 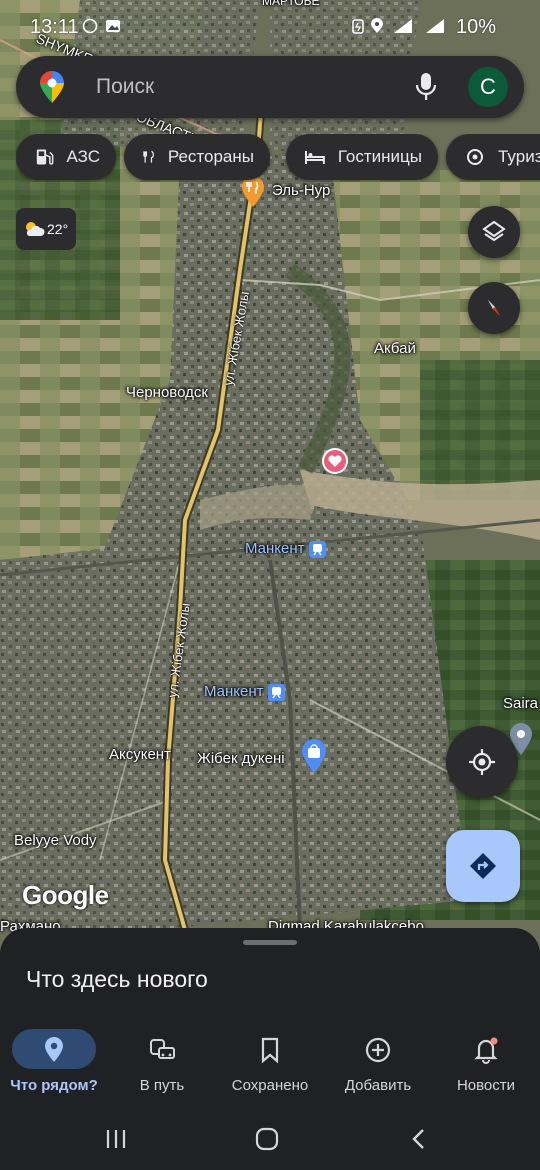 I want to click on map-label-mankent-top: Манкент, so click(x=275, y=548).